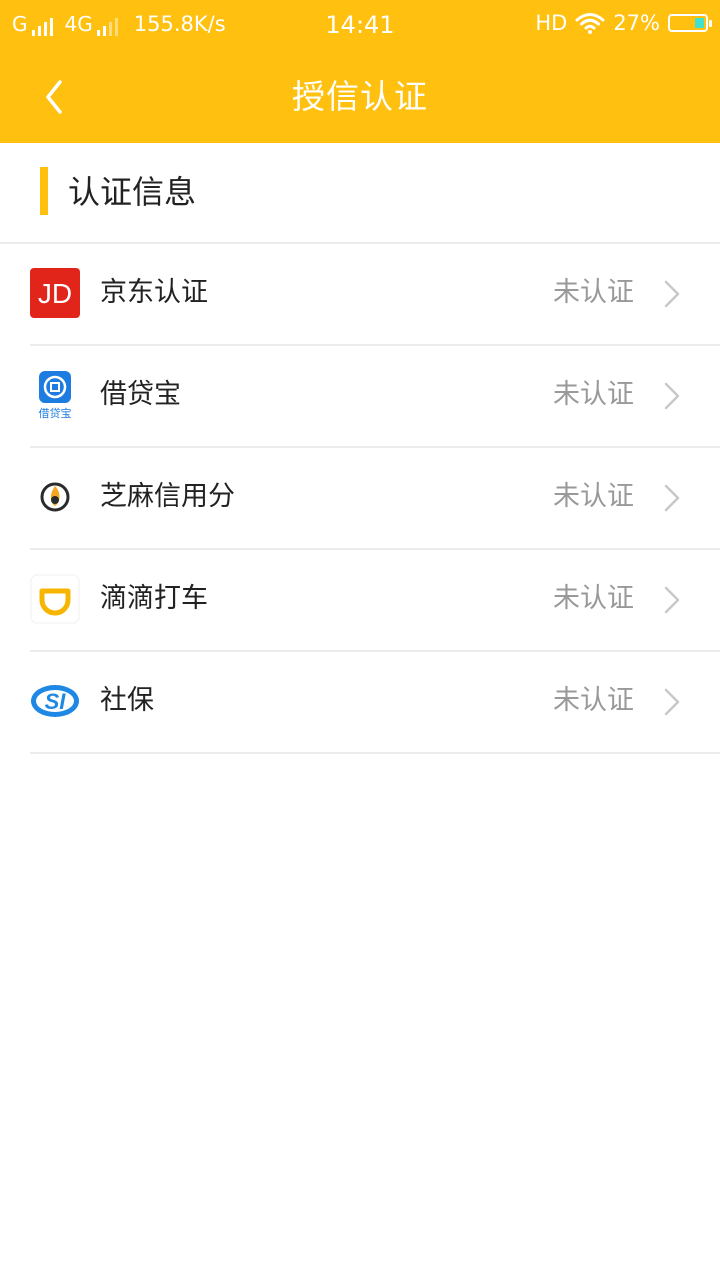 Image resolution: width=720 pixels, height=1280 pixels. Describe the element at coordinates (360, 25) in the screenshot. I see `status-bar: G 4G 155.8K/s 14:41 HD 27%` at that location.